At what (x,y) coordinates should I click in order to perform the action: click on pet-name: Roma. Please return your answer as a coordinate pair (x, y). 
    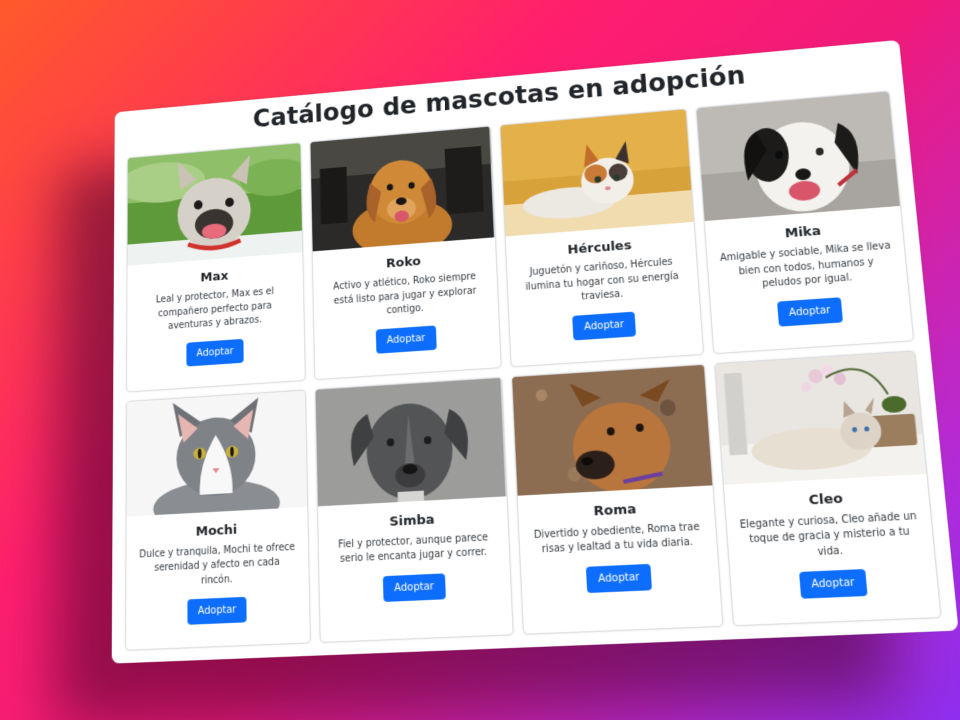
    Looking at the image, I should click on (615, 510).